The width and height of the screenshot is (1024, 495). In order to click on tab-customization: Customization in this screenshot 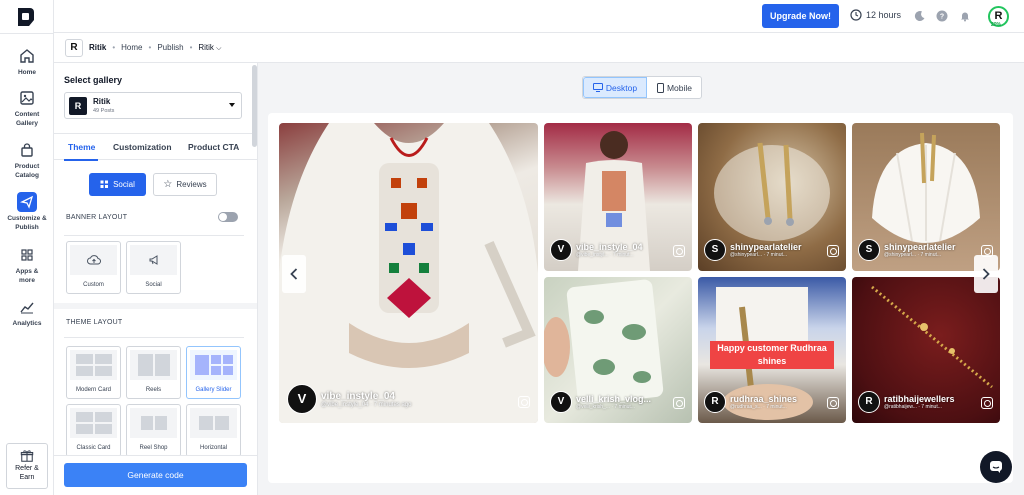, I will do `click(142, 147)`.